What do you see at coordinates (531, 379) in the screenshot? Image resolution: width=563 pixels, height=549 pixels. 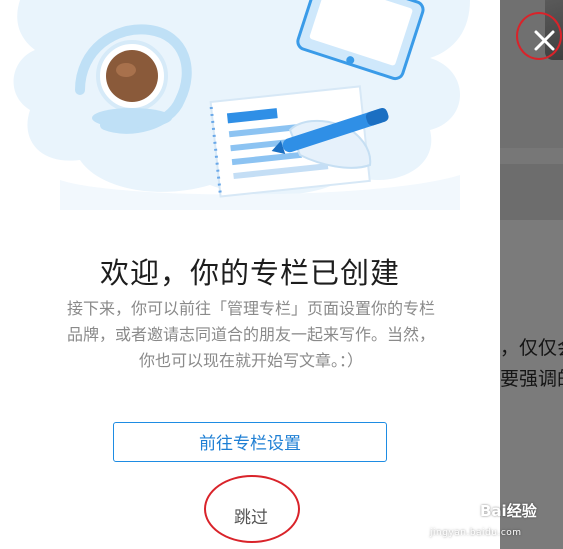 I see `background-text-line: 要强调的` at bounding box center [531, 379].